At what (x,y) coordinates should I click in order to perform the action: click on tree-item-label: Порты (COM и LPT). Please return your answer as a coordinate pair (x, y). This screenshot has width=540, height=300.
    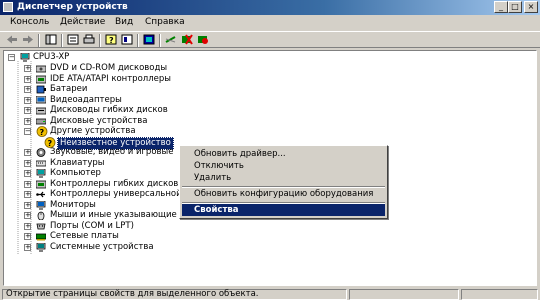
    Looking at the image, I should click on (92, 225).